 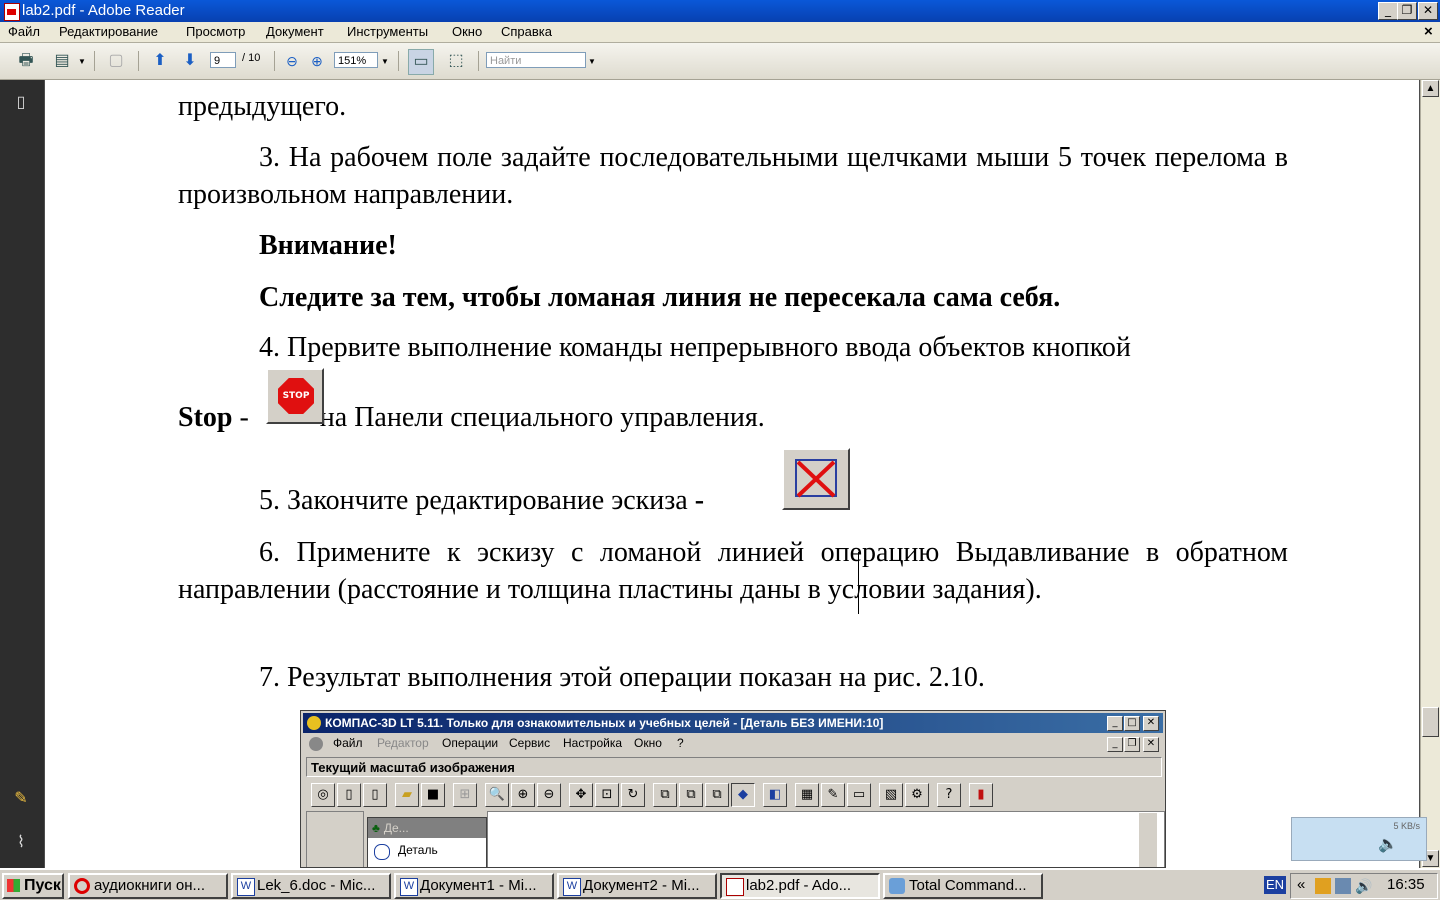 What do you see at coordinates (403, 743) in the screenshot?
I see `kompas-menu-editor: Редактор` at bounding box center [403, 743].